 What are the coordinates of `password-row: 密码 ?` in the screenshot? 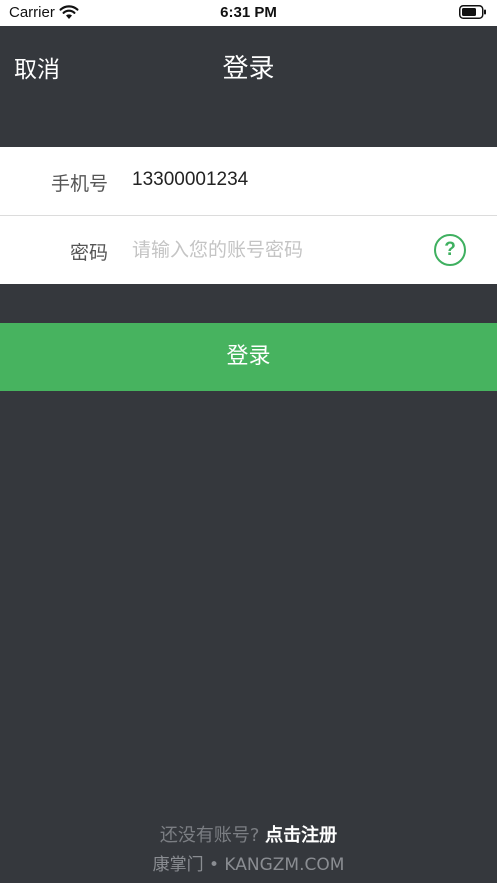 It's located at (248, 250).